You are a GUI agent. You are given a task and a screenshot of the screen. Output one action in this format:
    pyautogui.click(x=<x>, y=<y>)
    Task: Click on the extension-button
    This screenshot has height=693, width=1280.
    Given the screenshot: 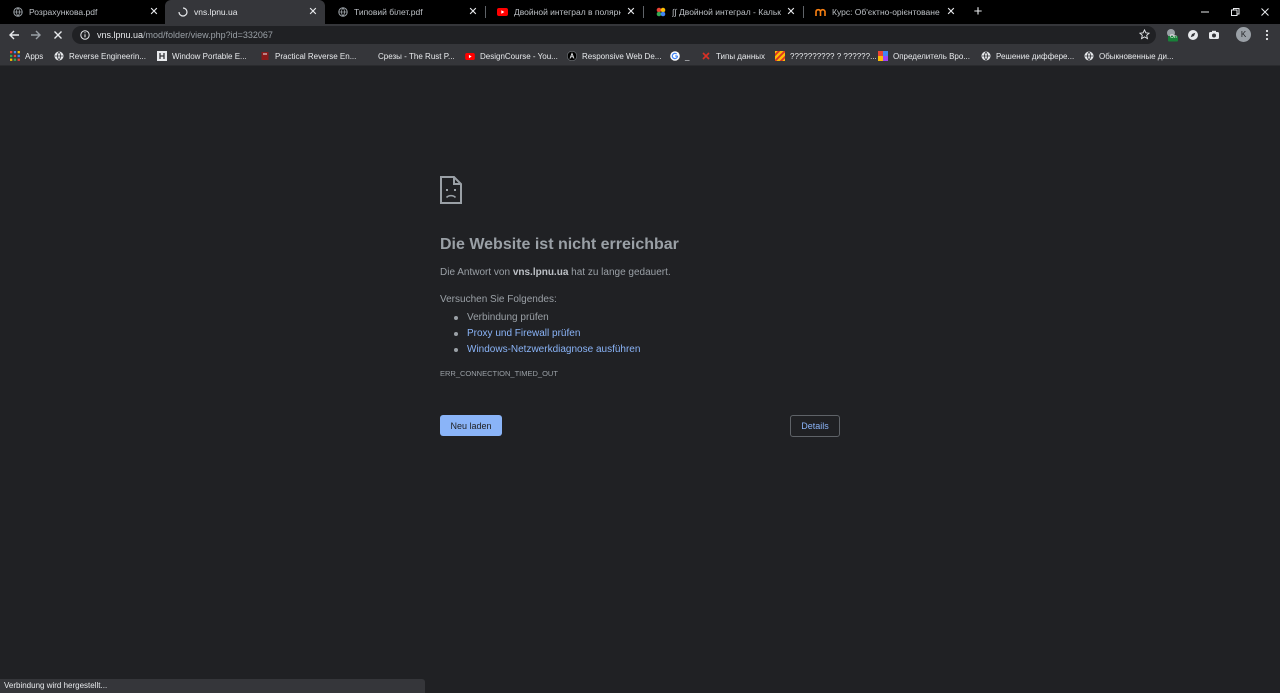 What is the action you would take?
    pyautogui.click(x=1193, y=35)
    